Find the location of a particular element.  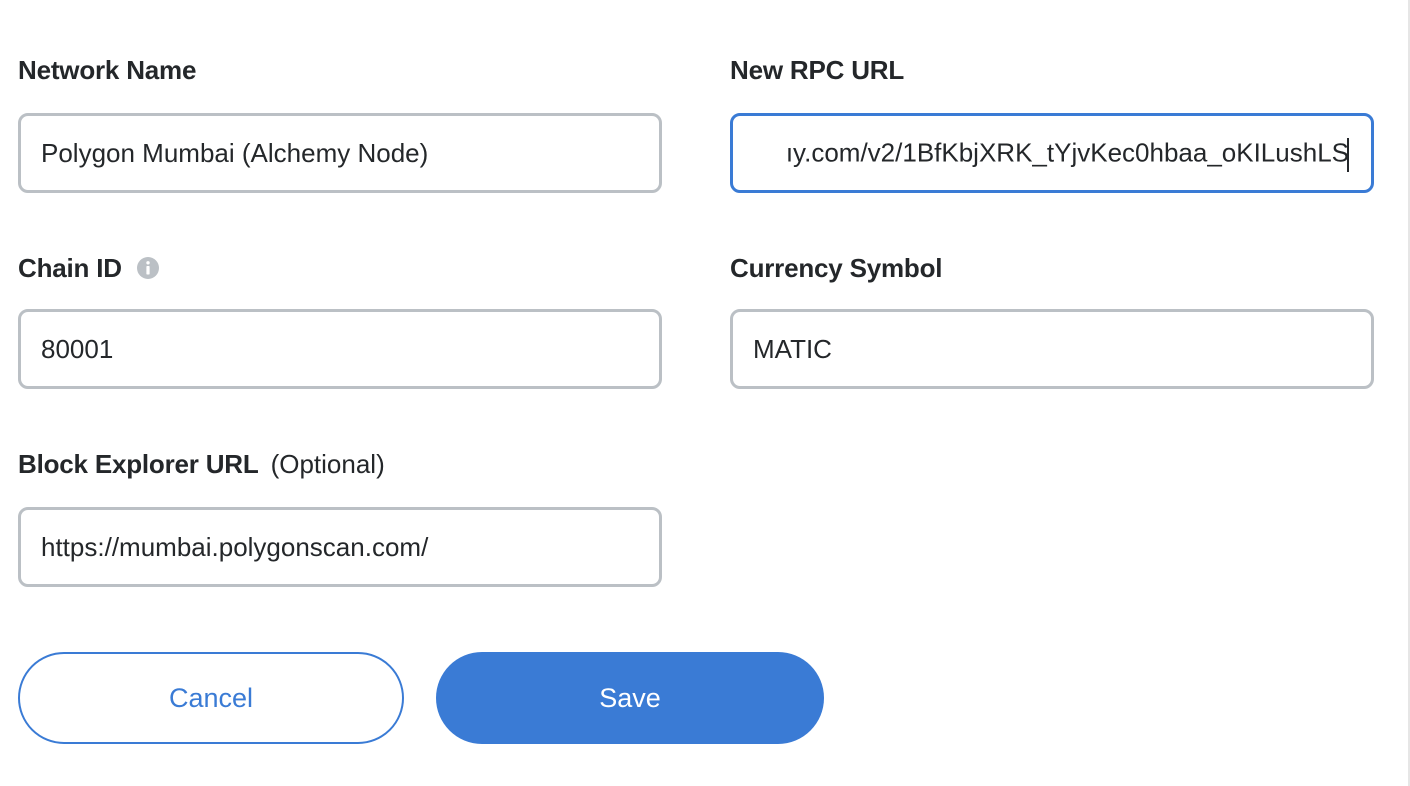

chain-id-field: Chain ID is located at coordinates (89, 268).